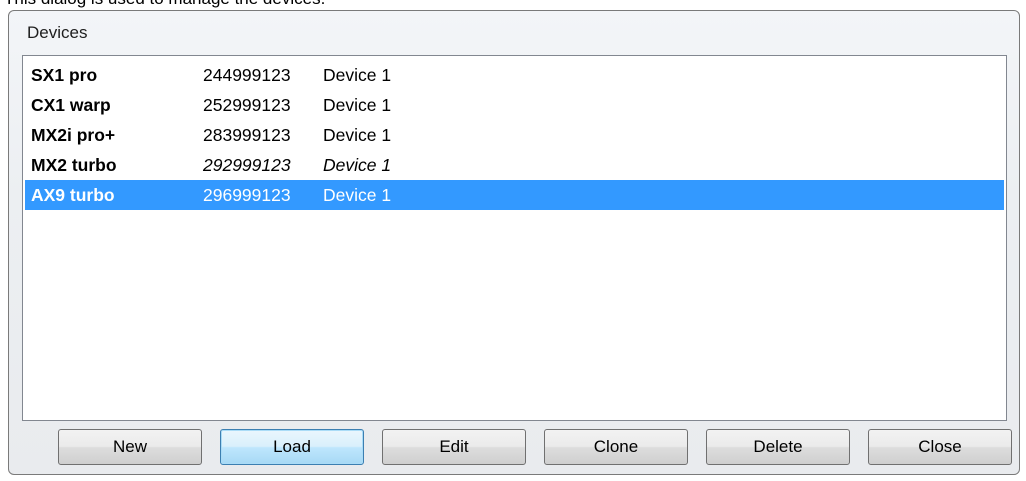 This screenshot has height=481, width=1026. I want to click on device-row: CX1 warp 252999123 Device 1, so click(514, 105).